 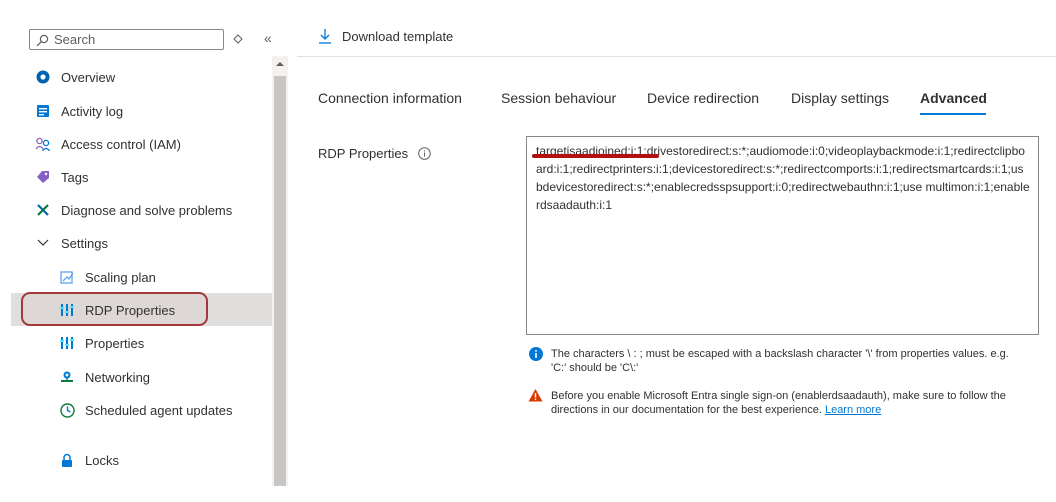 I want to click on sidebar-item-networking: Networking, so click(x=104, y=377).